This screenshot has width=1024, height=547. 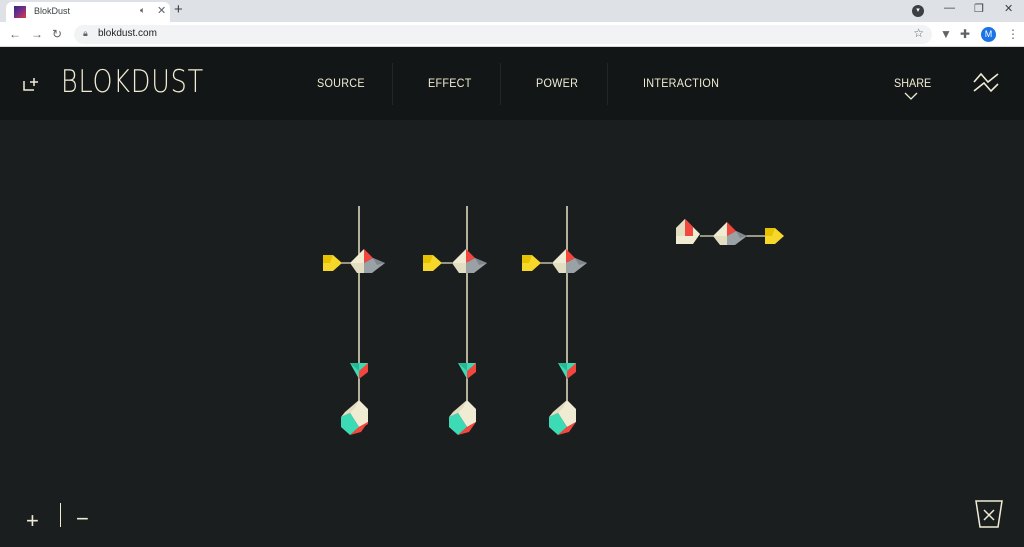 I want to click on bookmark-star-icon: ☆, so click(x=918, y=33).